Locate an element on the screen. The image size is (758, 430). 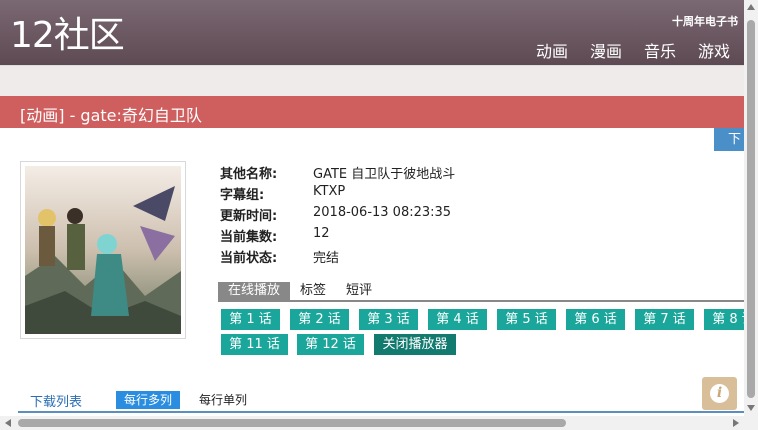
vertical-scroll-thumb is located at coordinates (751, 209).